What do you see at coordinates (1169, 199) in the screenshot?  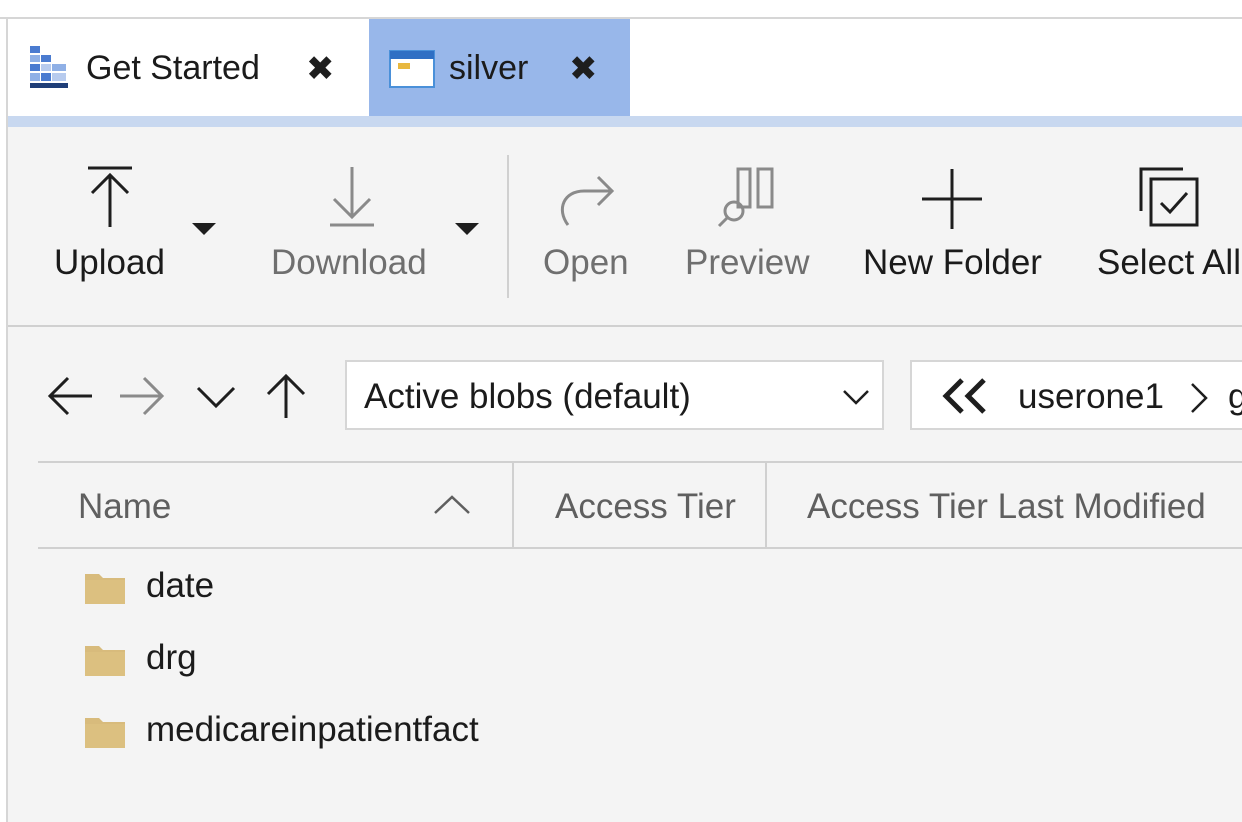 I see `select-all-icon` at bounding box center [1169, 199].